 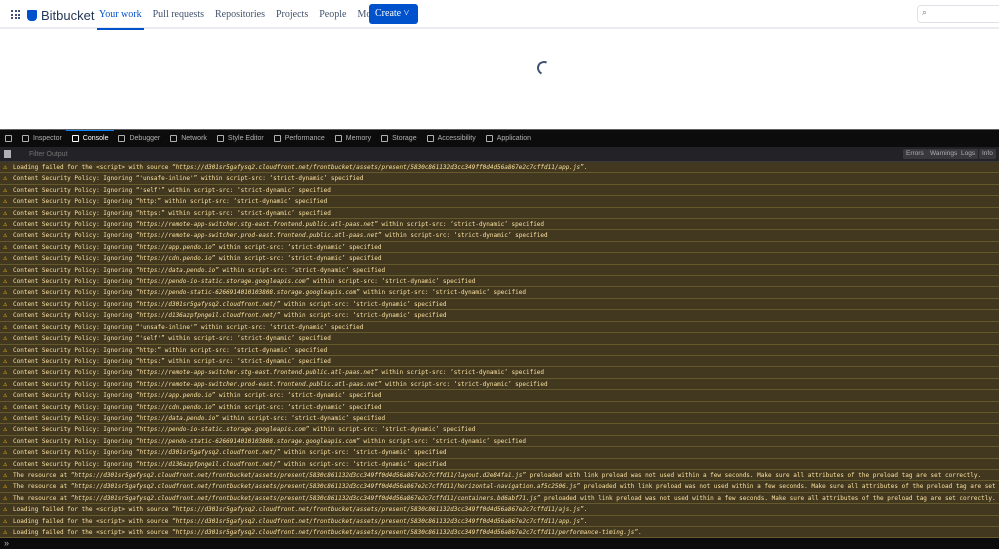 I want to click on bitbucket-logo: Bitbucket, so click(x=60, y=15).